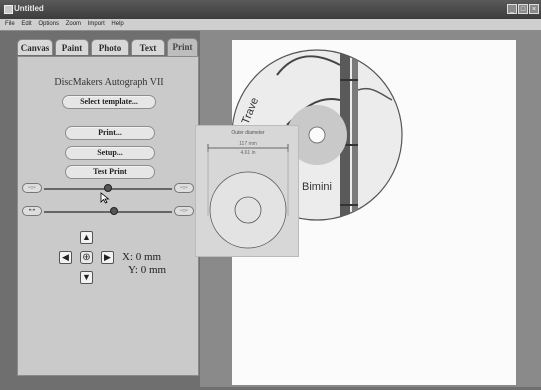 The width and height of the screenshot is (541, 390). What do you see at coordinates (317, 187) in the screenshot?
I see `disc-text-bottom: Bimini` at bounding box center [317, 187].